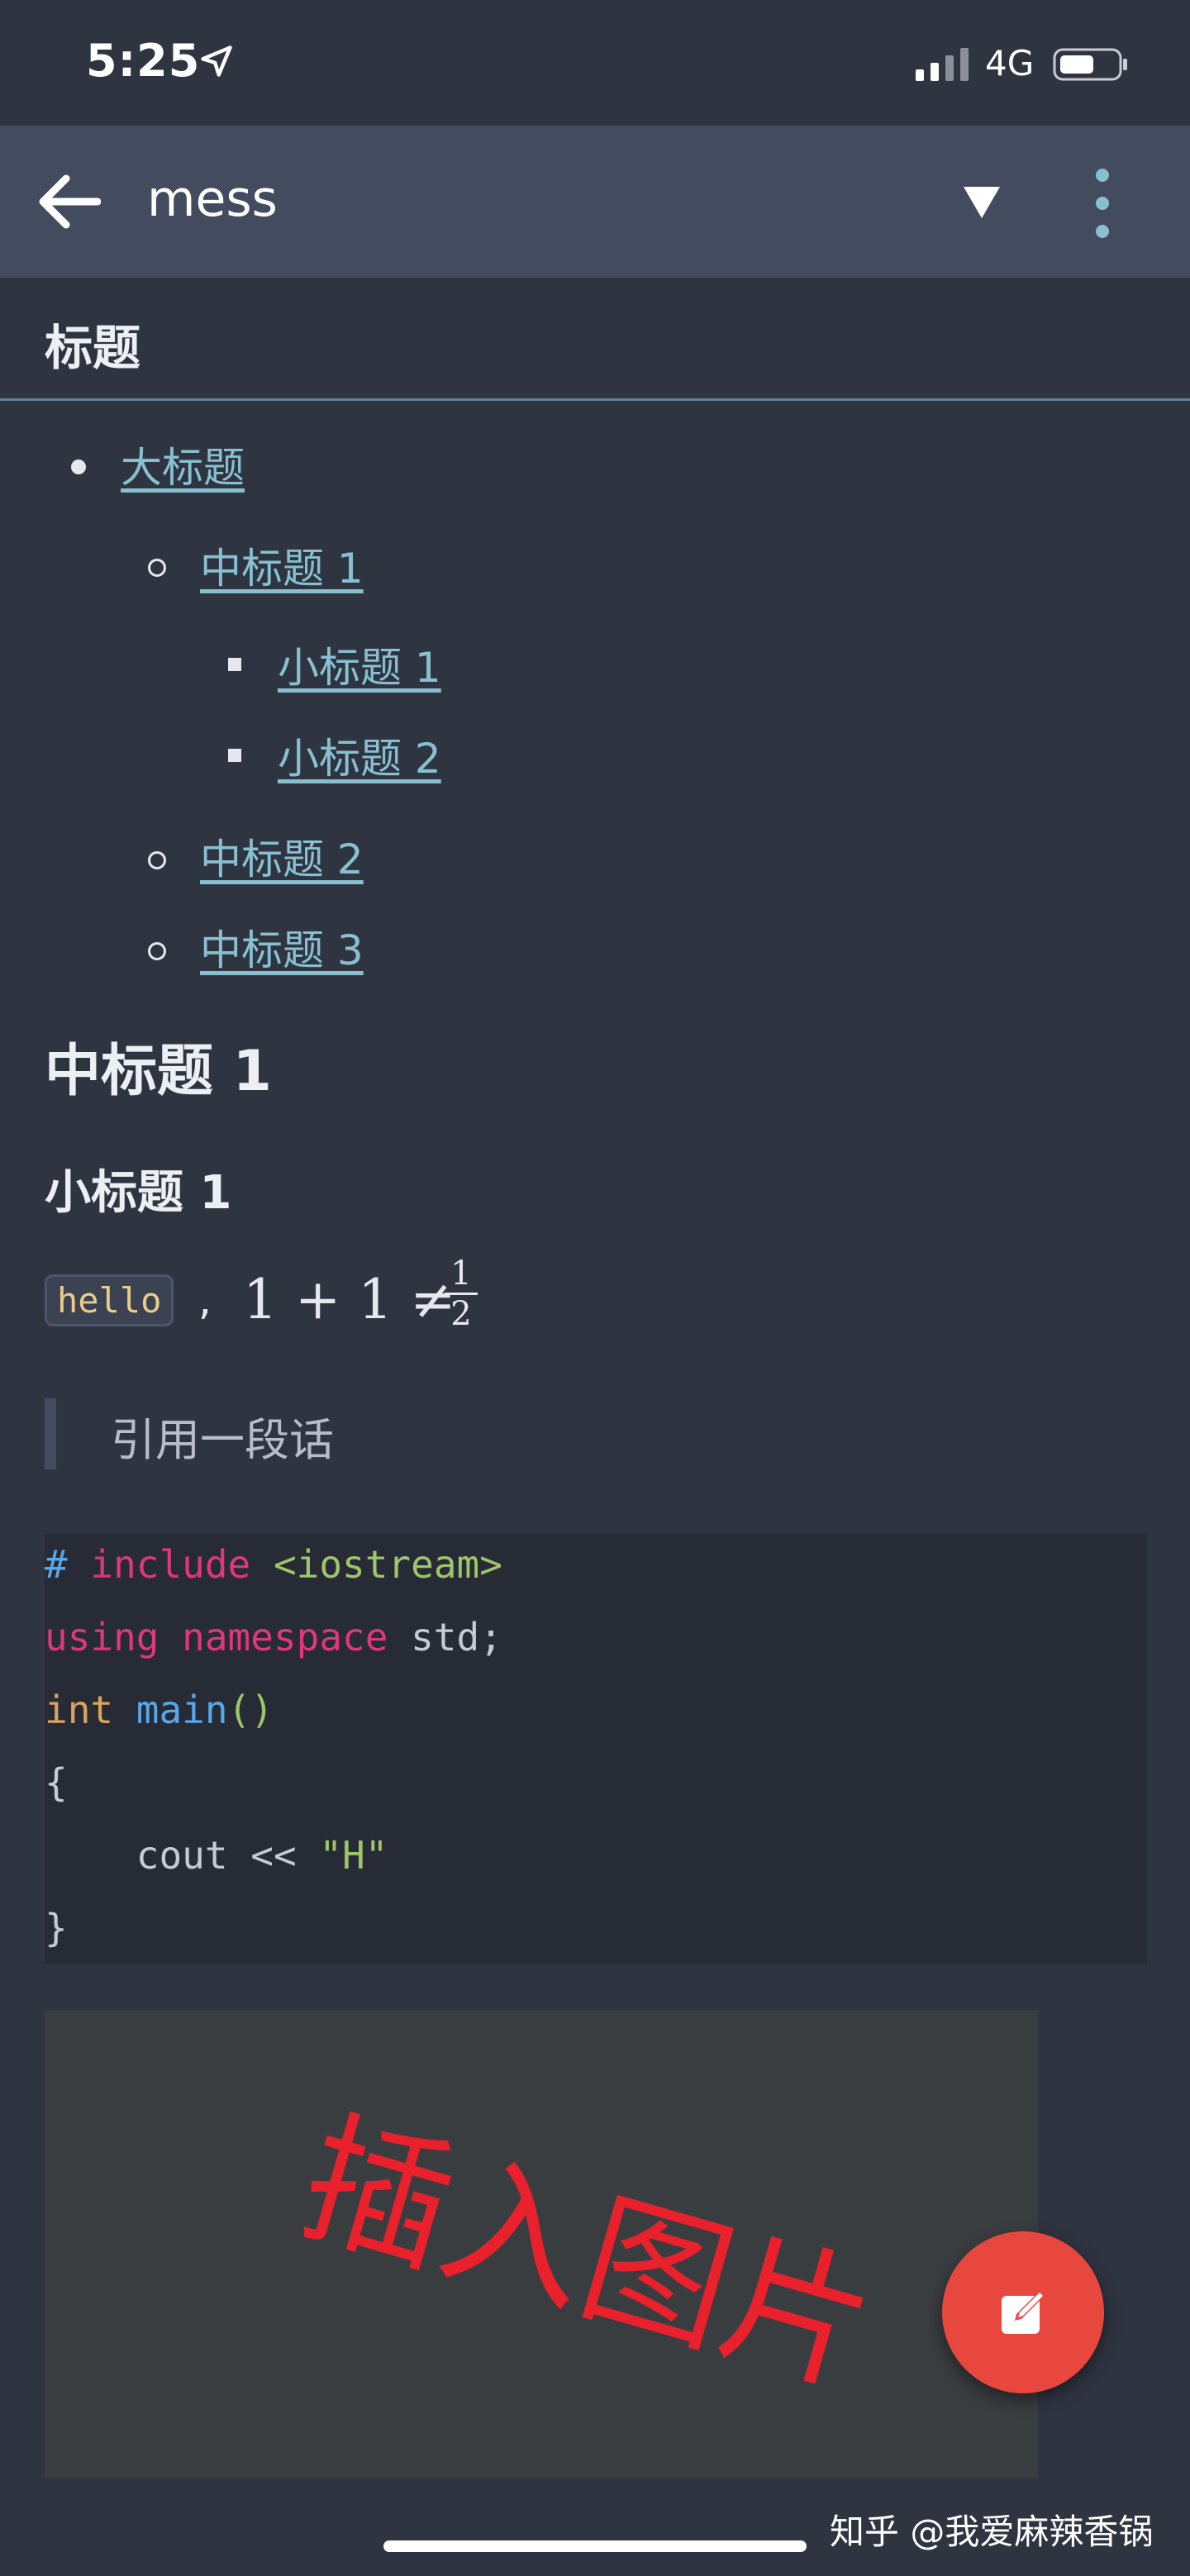  I want to click on code-token: <iostream>, so click(387, 1565).